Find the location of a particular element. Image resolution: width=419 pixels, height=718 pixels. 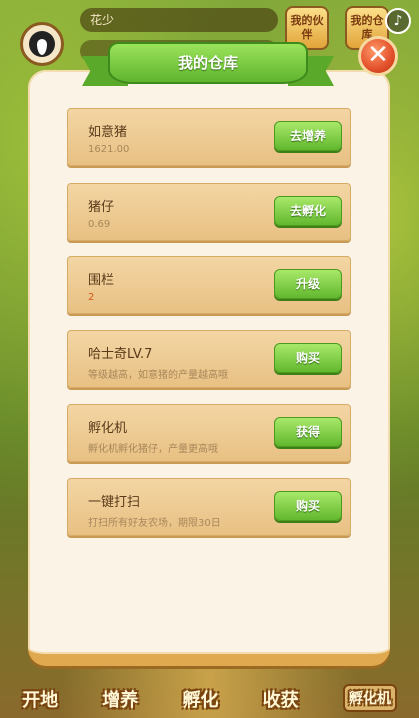

upgrade-button: 升级 is located at coordinates (308, 284).